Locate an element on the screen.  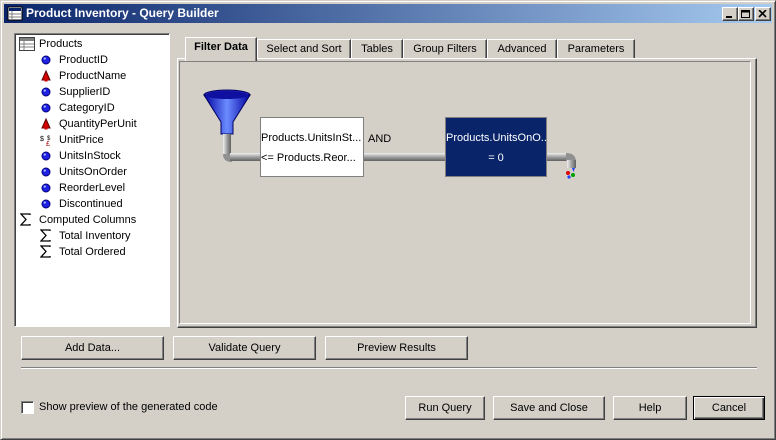
tree-field-unitprice: $ £ $ UnitPrice is located at coordinates (101, 140).